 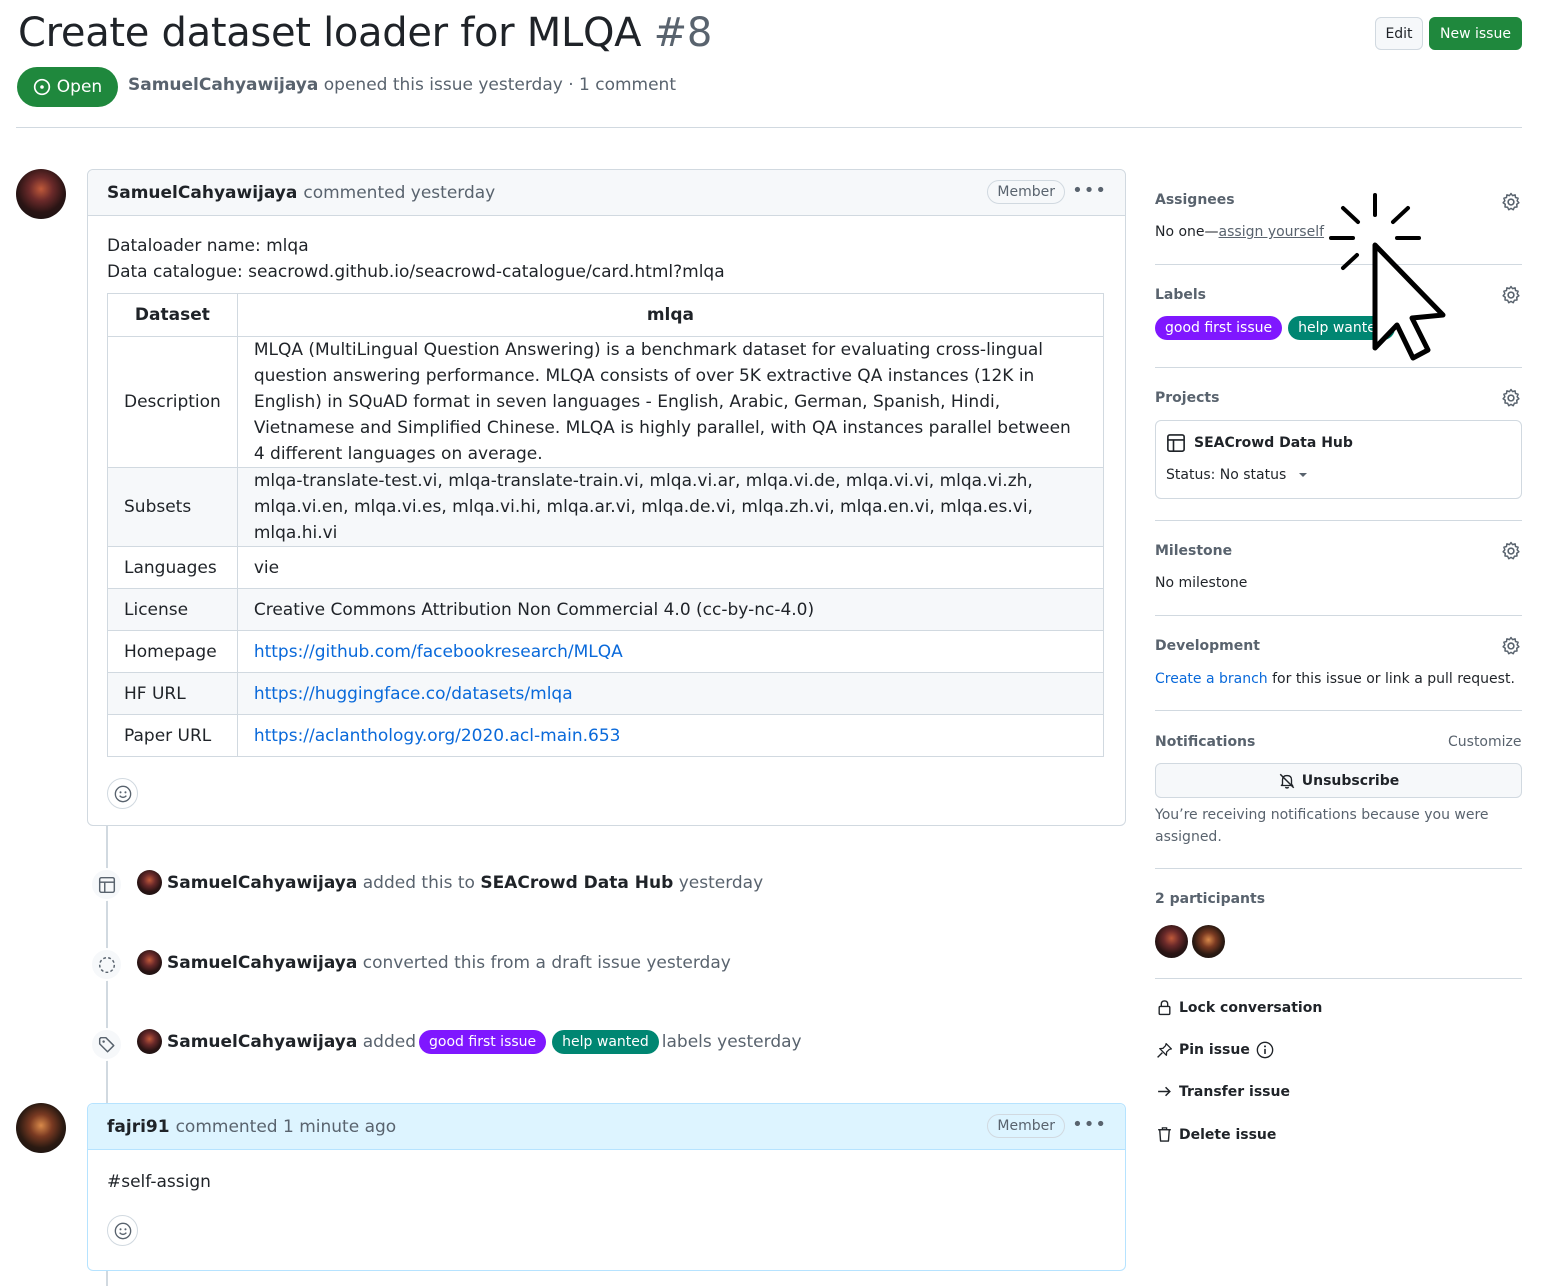 What do you see at coordinates (418, 882) in the screenshot?
I see `event-text: added this to` at bounding box center [418, 882].